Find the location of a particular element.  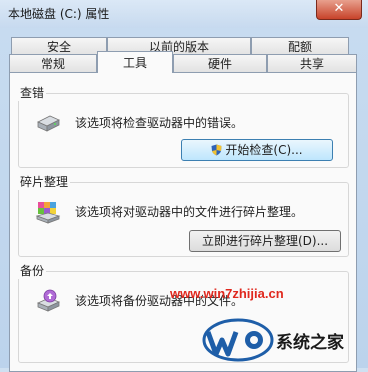

disk-check-icon is located at coordinates (48, 123).